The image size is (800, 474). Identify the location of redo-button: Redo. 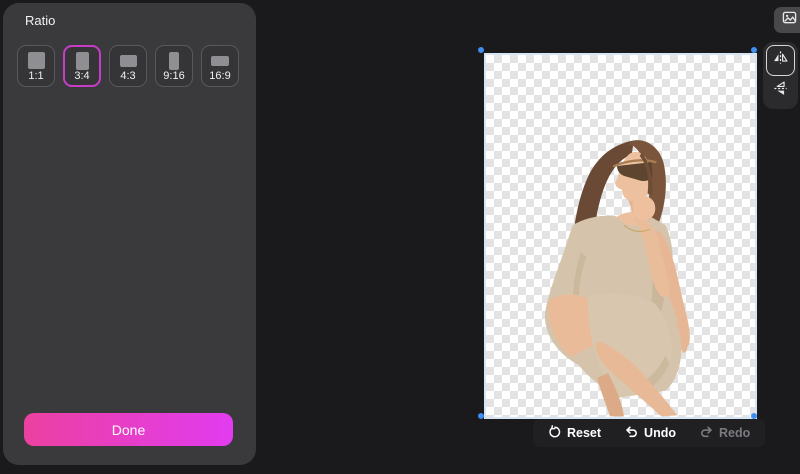
(724, 433).